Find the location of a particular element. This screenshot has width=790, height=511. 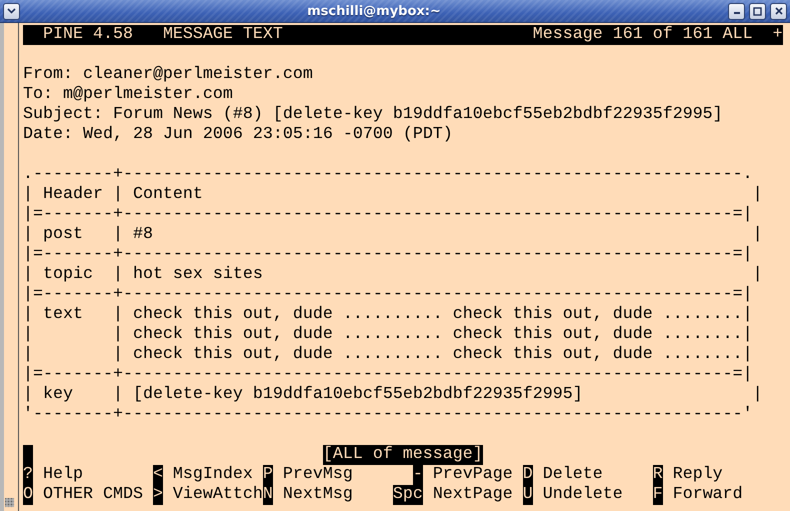

table-line: | text | check this out, dude .......... check this out, dude ........| is located at coordinates (388, 315).